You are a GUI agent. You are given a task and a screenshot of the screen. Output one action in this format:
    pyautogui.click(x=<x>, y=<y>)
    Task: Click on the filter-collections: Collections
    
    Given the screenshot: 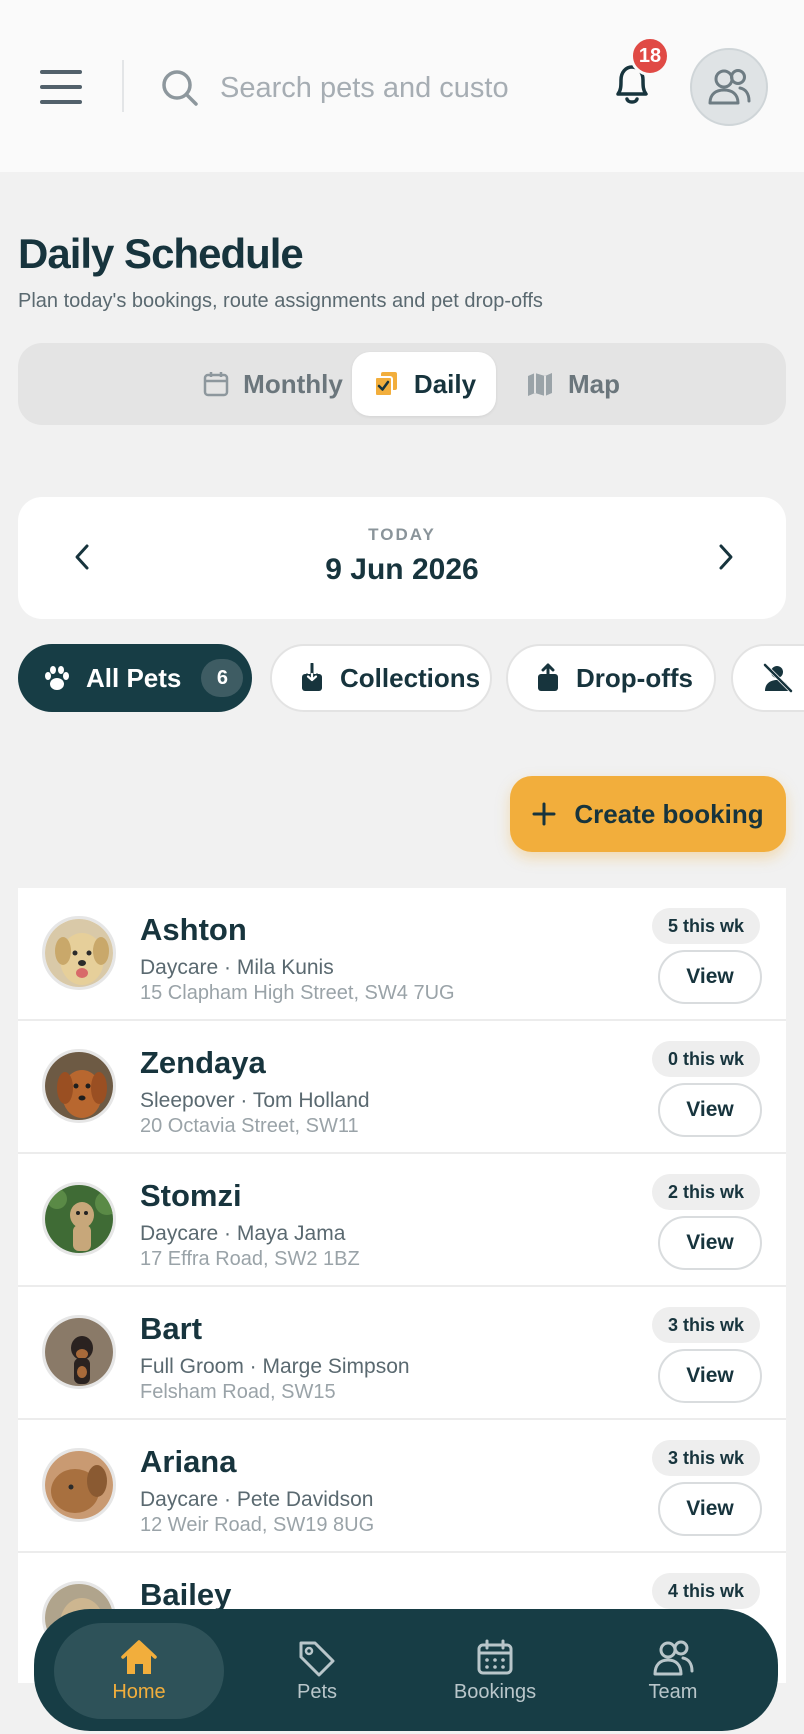 What is the action you would take?
    pyautogui.click(x=381, y=678)
    